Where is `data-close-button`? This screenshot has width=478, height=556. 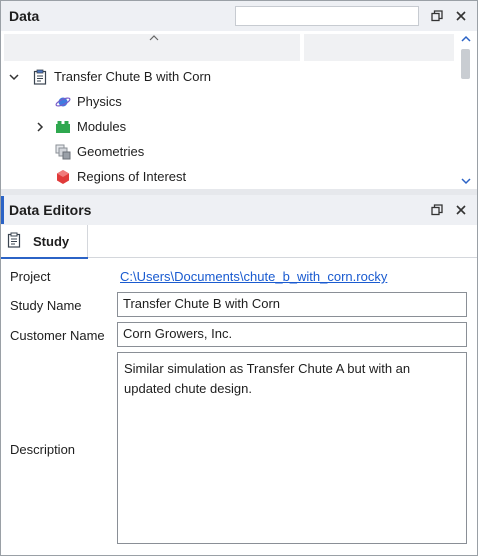 data-close-button is located at coordinates (461, 16).